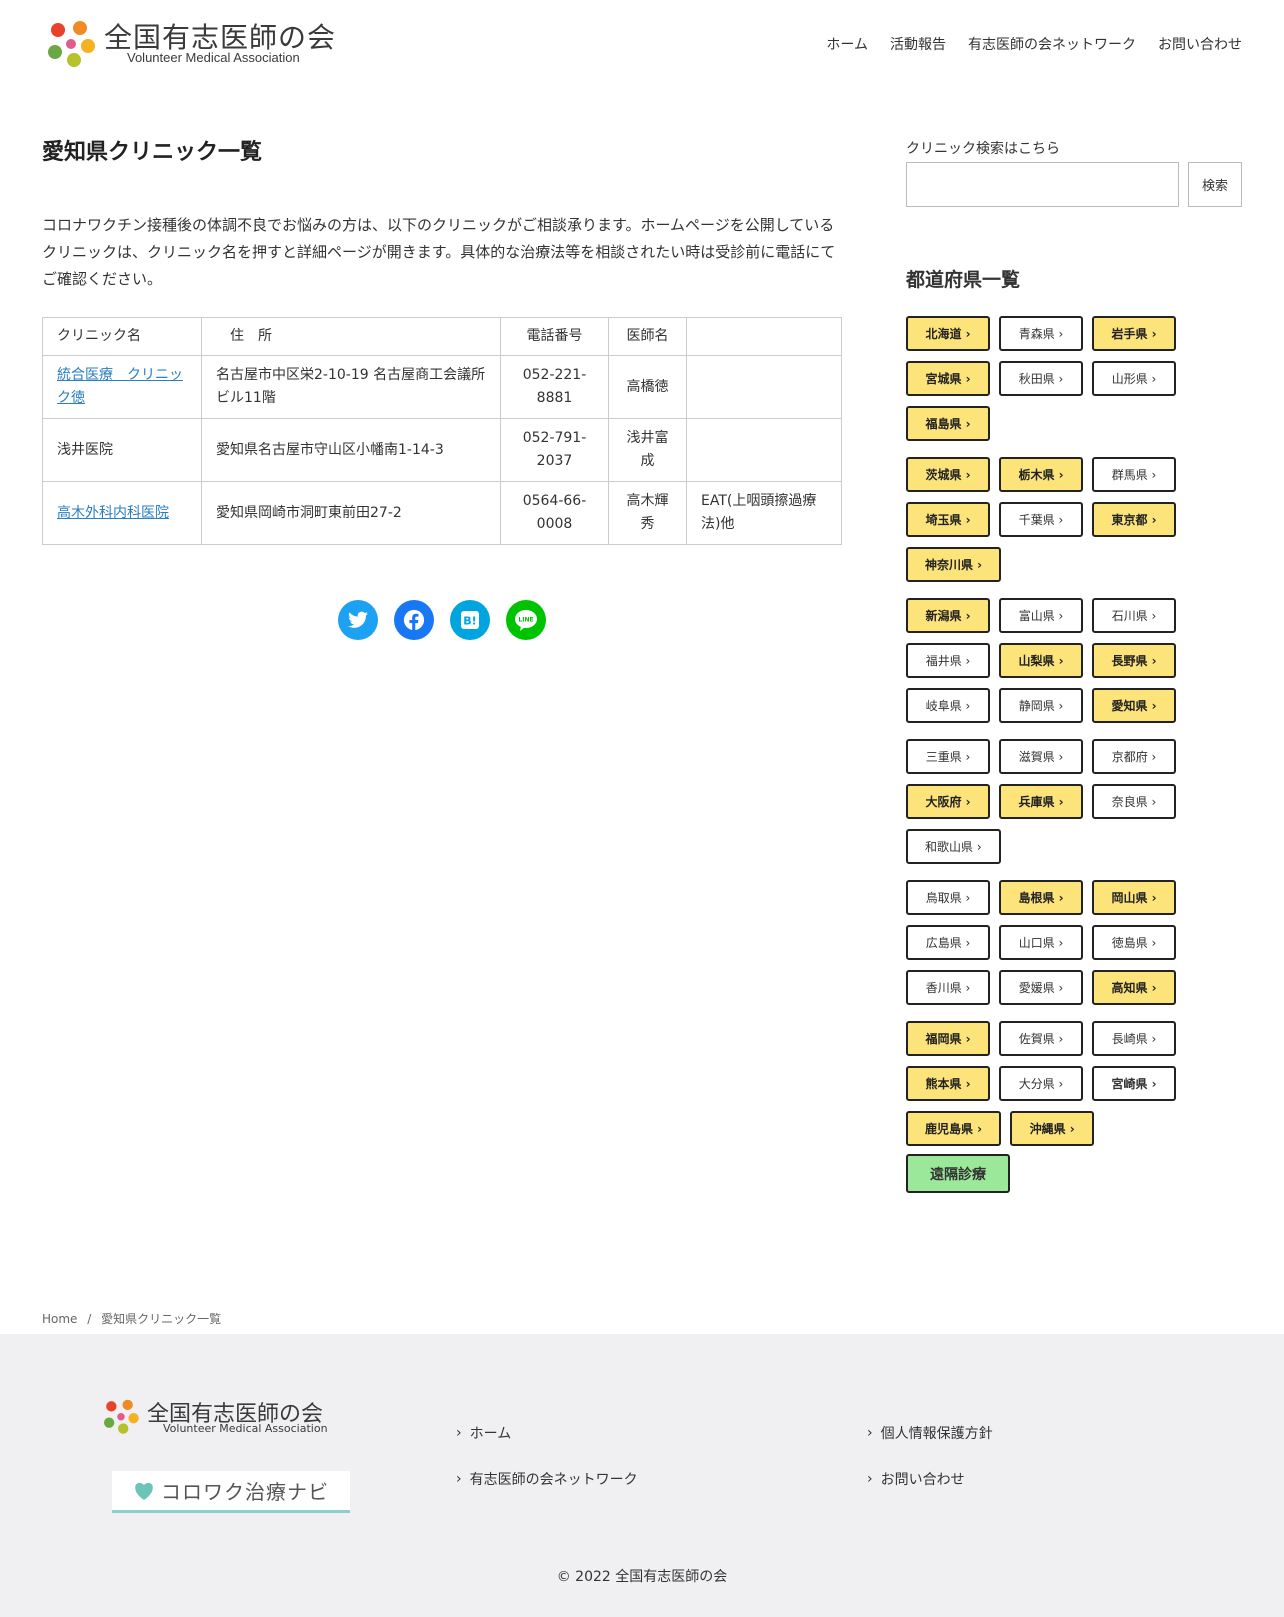 The image size is (1284, 1617). I want to click on prefecture-button: 北海道 ›, so click(948, 333).